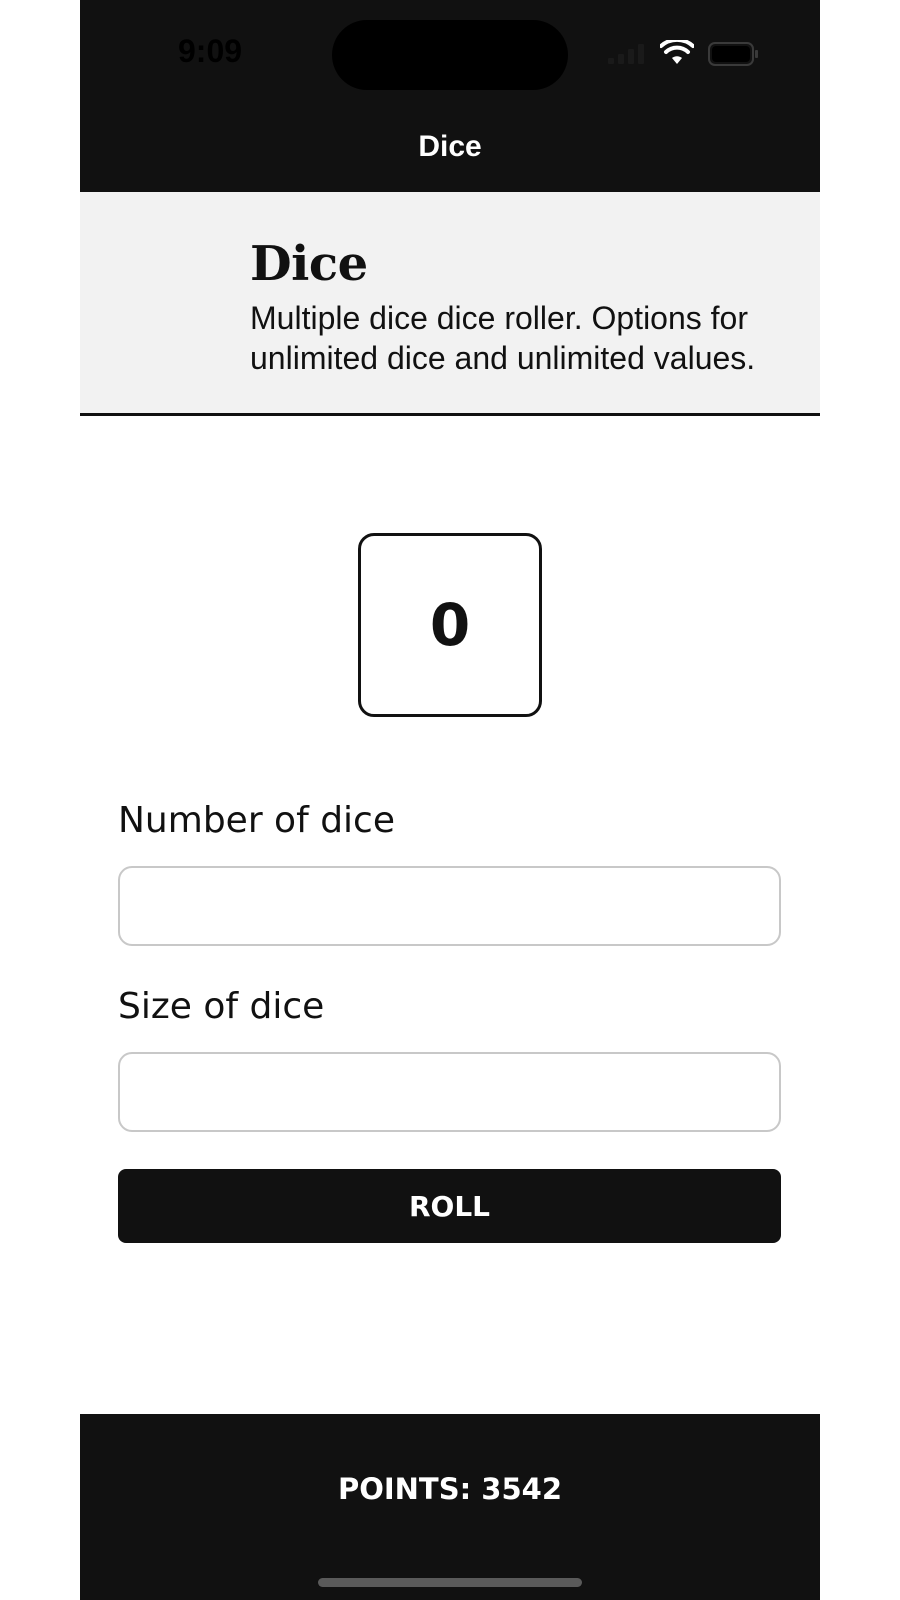 The width and height of the screenshot is (900, 1600). I want to click on number-of-dice-input, so click(449, 906).